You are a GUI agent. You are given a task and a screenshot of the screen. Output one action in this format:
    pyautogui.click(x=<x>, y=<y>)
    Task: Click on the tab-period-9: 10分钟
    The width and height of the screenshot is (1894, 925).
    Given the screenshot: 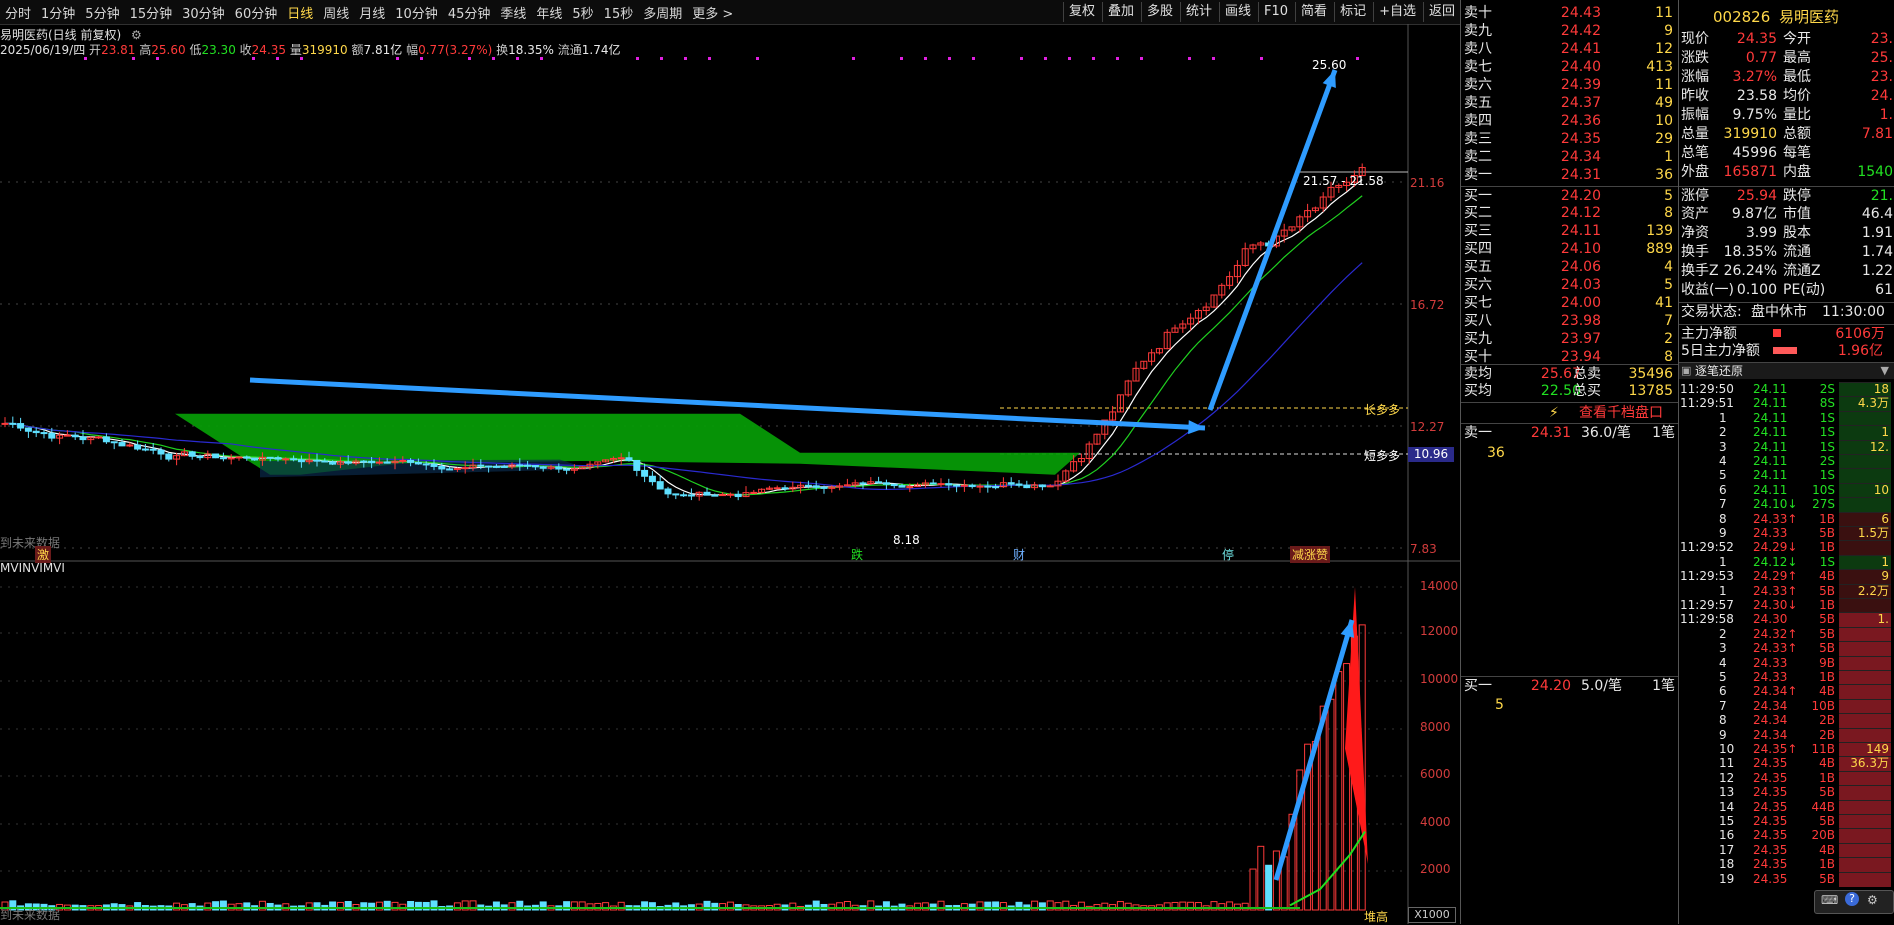 What is the action you would take?
    pyautogui.click(x=416, y=12)
    